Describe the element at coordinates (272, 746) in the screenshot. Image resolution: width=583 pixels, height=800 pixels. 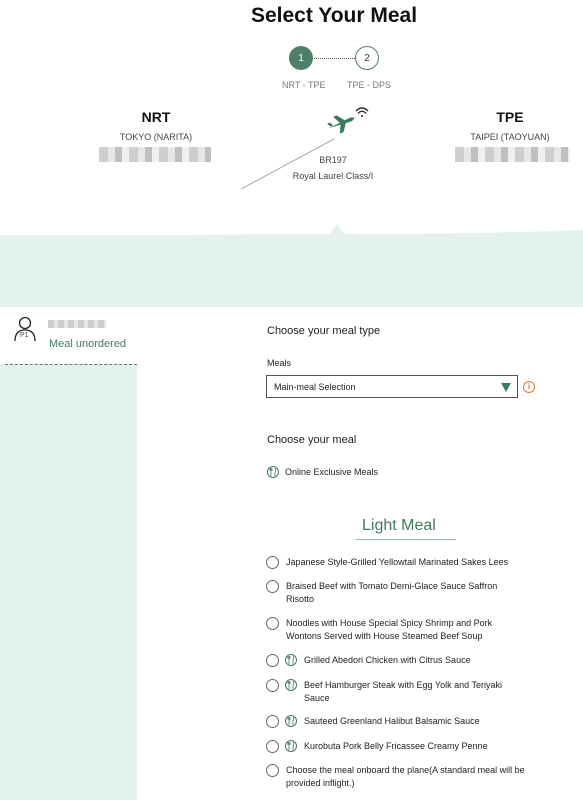
I see `meal-option-7-radio` at that location.